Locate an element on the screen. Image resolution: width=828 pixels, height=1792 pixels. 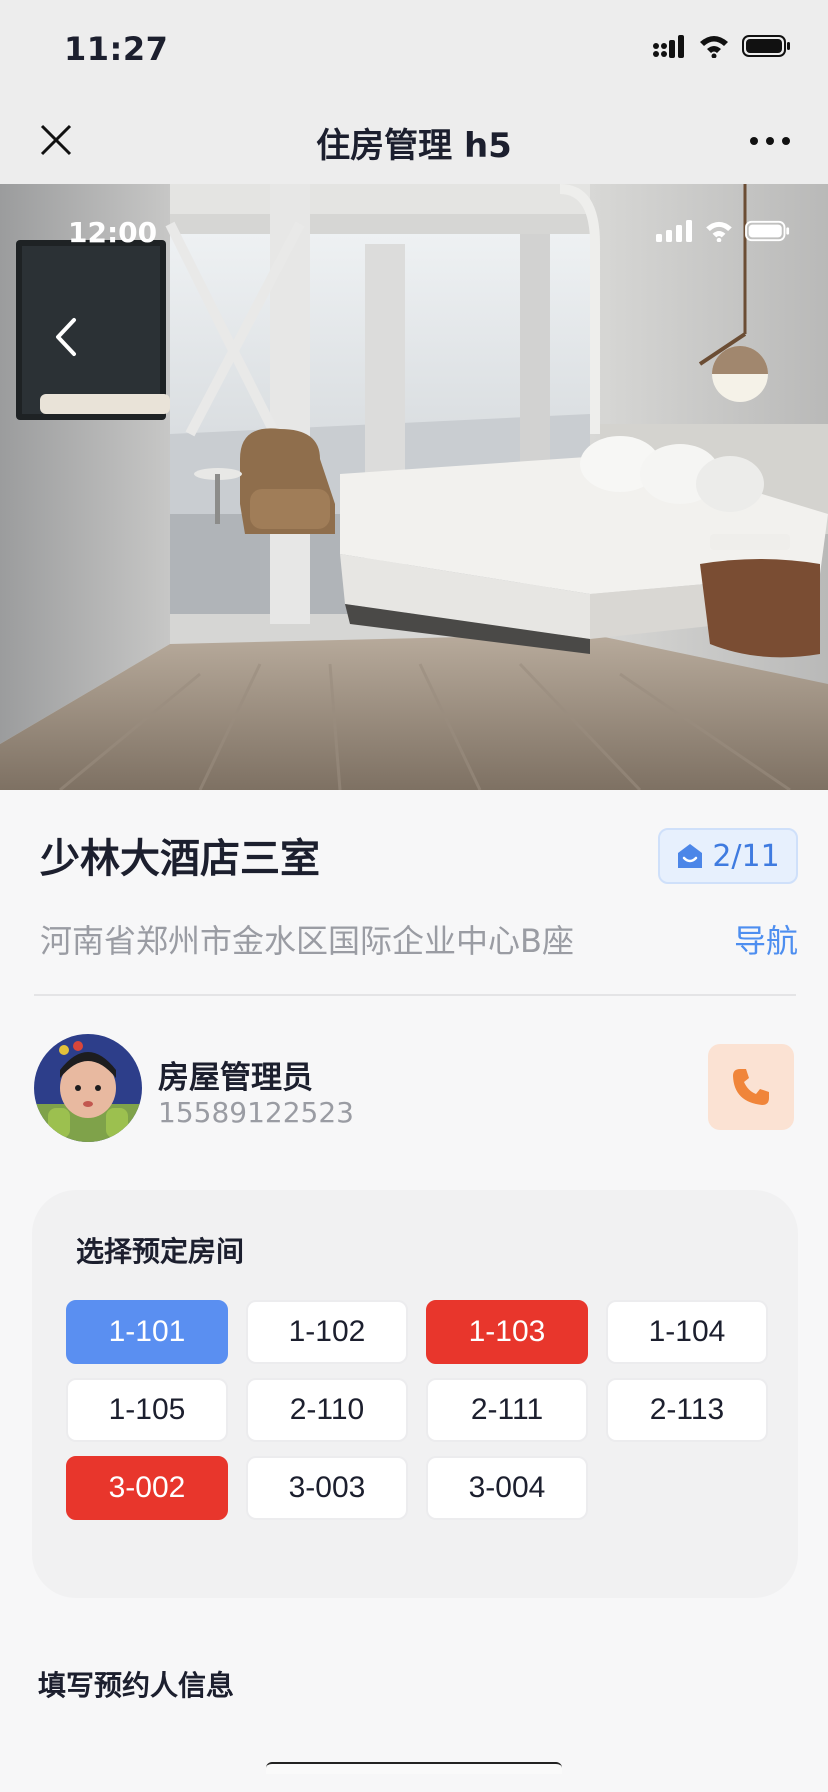
room-selection-title: 选择预定房间 is located at coordinates (160, 1251).